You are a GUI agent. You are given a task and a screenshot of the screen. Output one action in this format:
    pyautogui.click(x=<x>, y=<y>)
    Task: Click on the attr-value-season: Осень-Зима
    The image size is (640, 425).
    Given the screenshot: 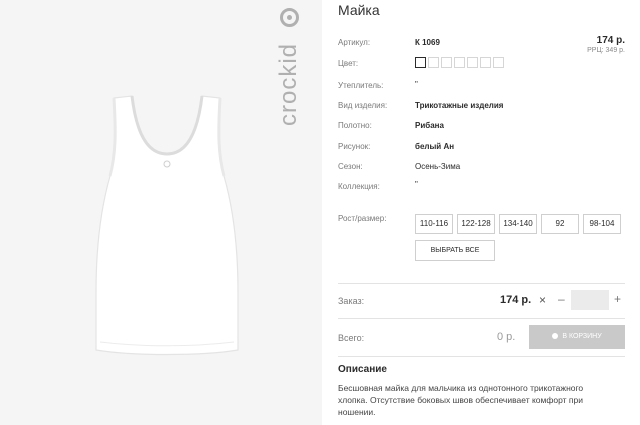 What is the action you would take?
    pyautogui.click(x=438, y=166)
    